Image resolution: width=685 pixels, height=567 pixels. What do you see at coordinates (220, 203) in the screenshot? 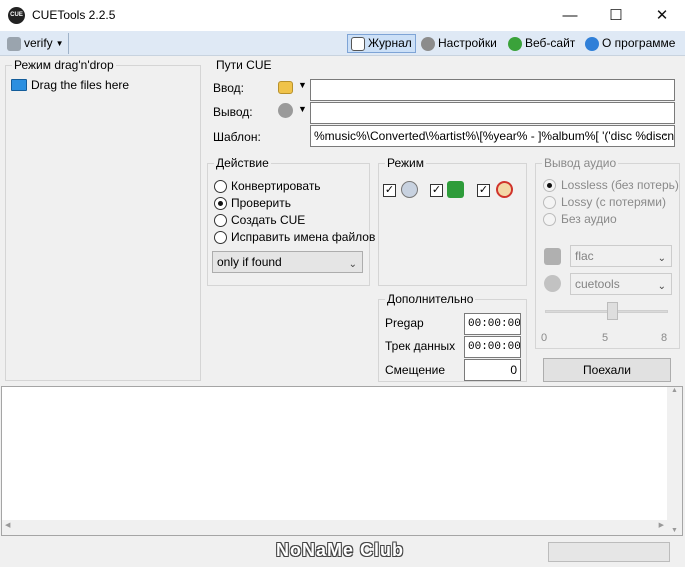
I see `radio-verify` at bounding box center [220, 203].